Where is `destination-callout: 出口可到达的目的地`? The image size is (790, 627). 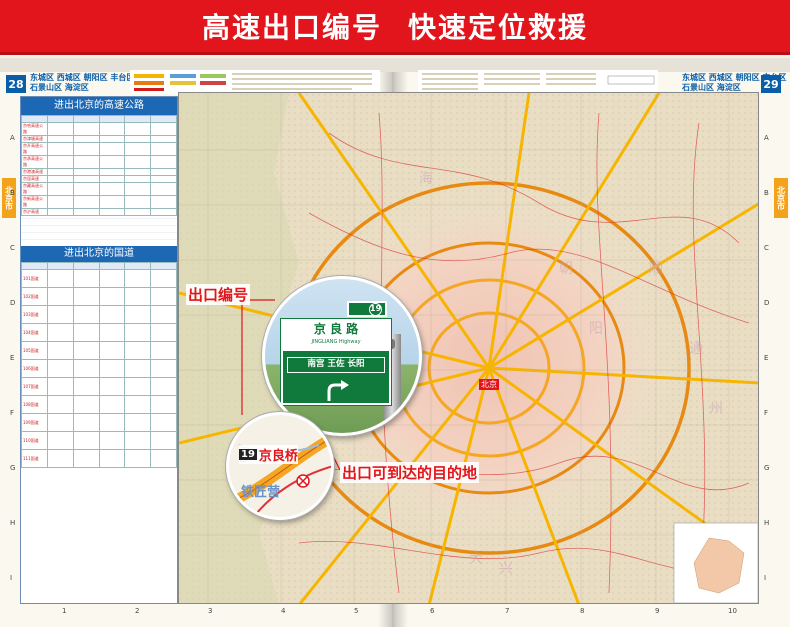
destination-callout: 出口可到达的目的地 is located at coordinates (410, 472).